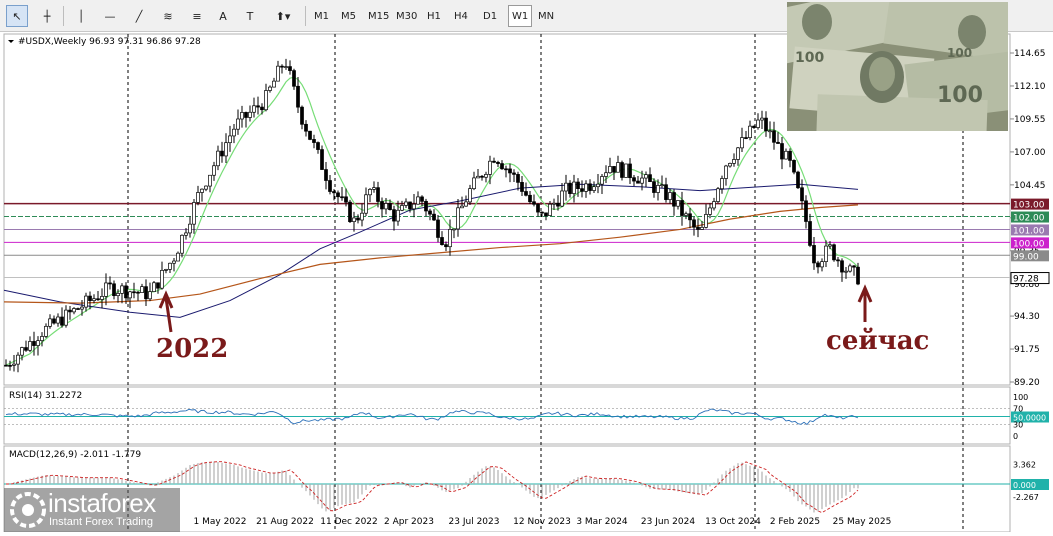 This screenshot has height=536, width=1053. What do you see at coordinates (434, 16) in the screenshot?
I see `timeframe-h1: H1` at bounding box center [434, 16].